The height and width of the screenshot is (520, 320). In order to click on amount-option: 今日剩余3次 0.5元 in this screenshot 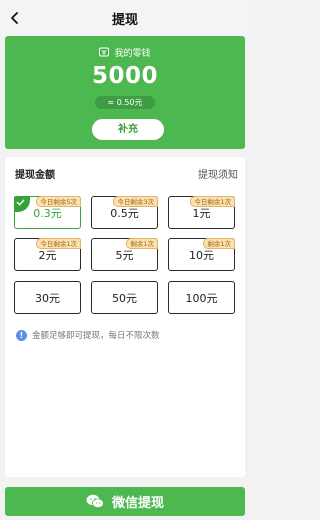, I will do `click(124, 212)`.